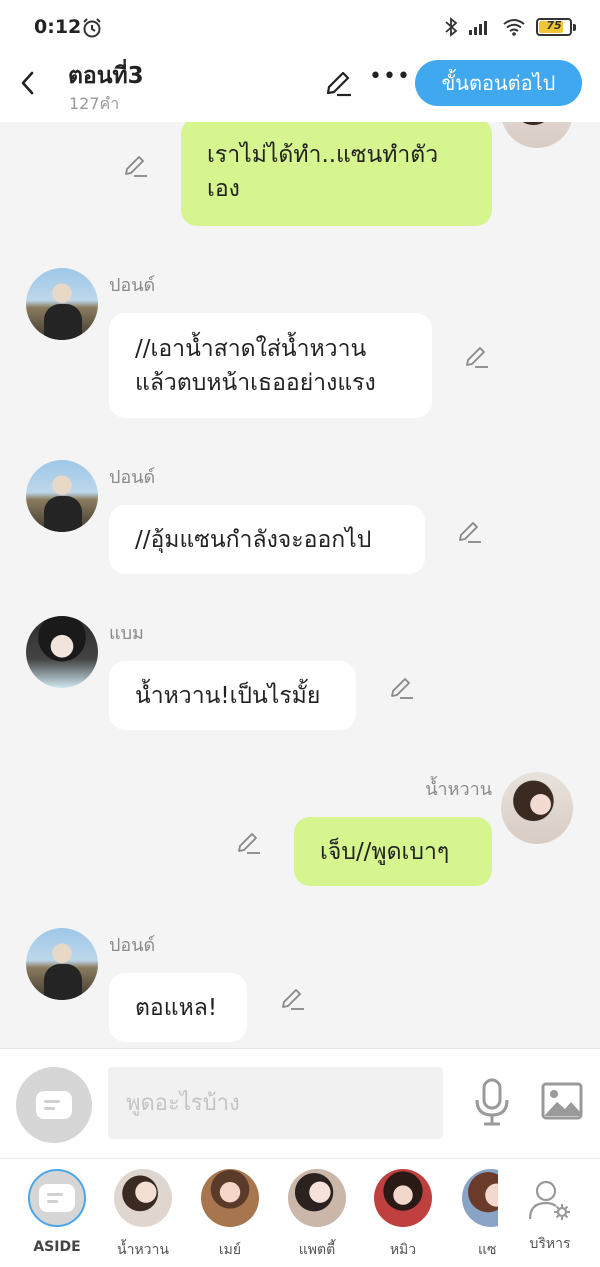 This screenshot has width=600, height=1267. Describe the element at coordinates (562, 1101) in the screenshot. I see `image-icon` at that location.